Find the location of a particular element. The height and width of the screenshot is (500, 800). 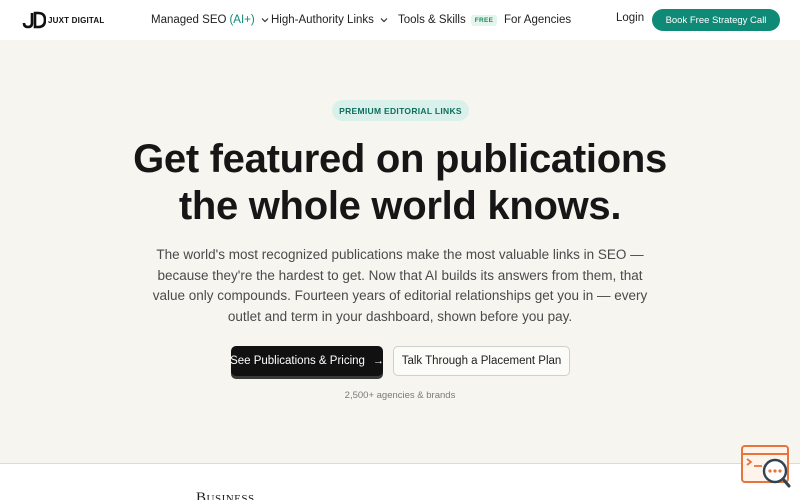

jd-logo-icon is located at coordinates (34, 20).